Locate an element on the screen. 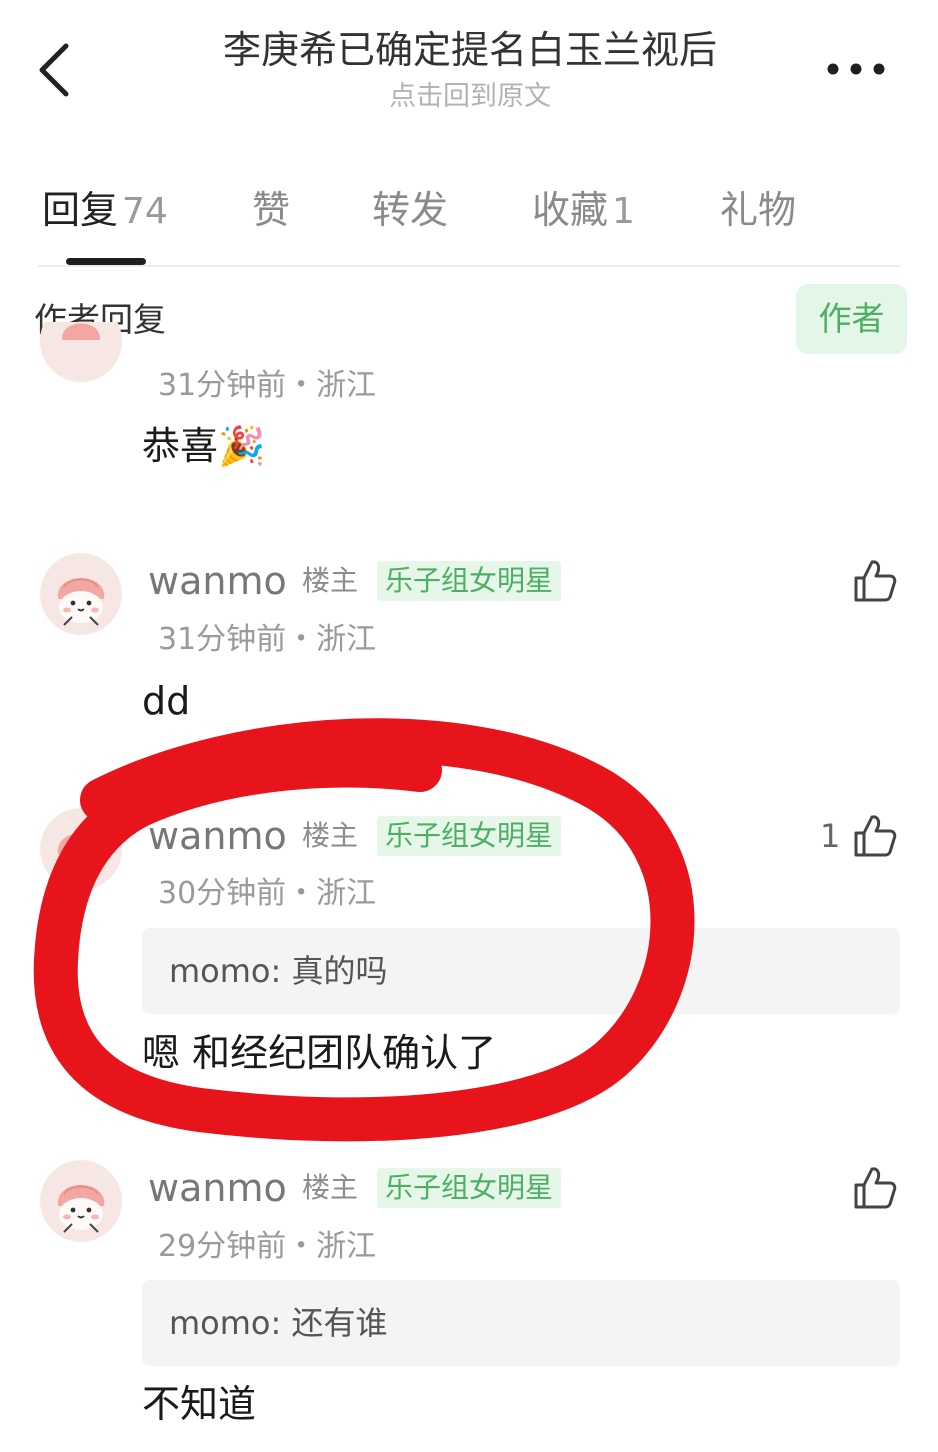 This screenshot has height=1452, width=938. page-title: 李庚希已确定提名白玉兰视后 is located at coordinates (469, 50).